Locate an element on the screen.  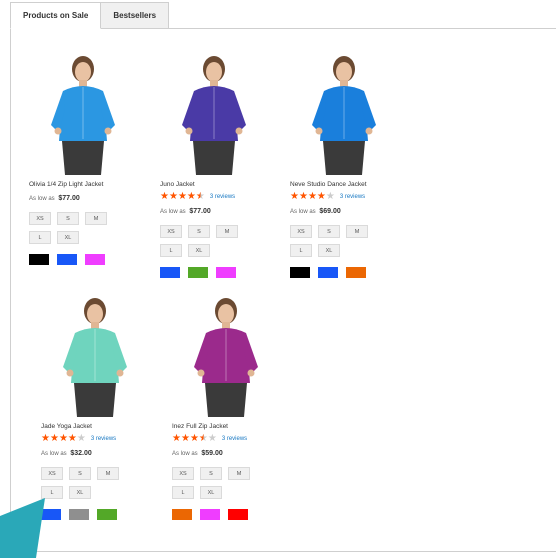
product-name: Olivia 1/4 Zip Light Jacket is located at coordinates (94, 184).